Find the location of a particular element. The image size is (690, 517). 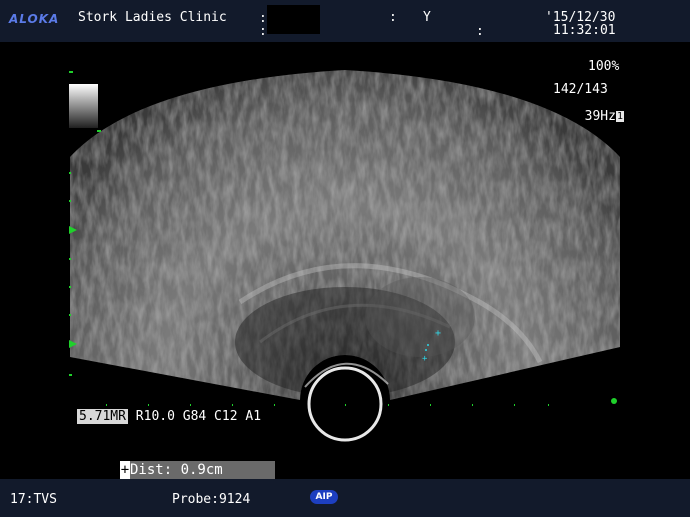

aloka-logo: ALOKA is located at coordinates (34, 19).